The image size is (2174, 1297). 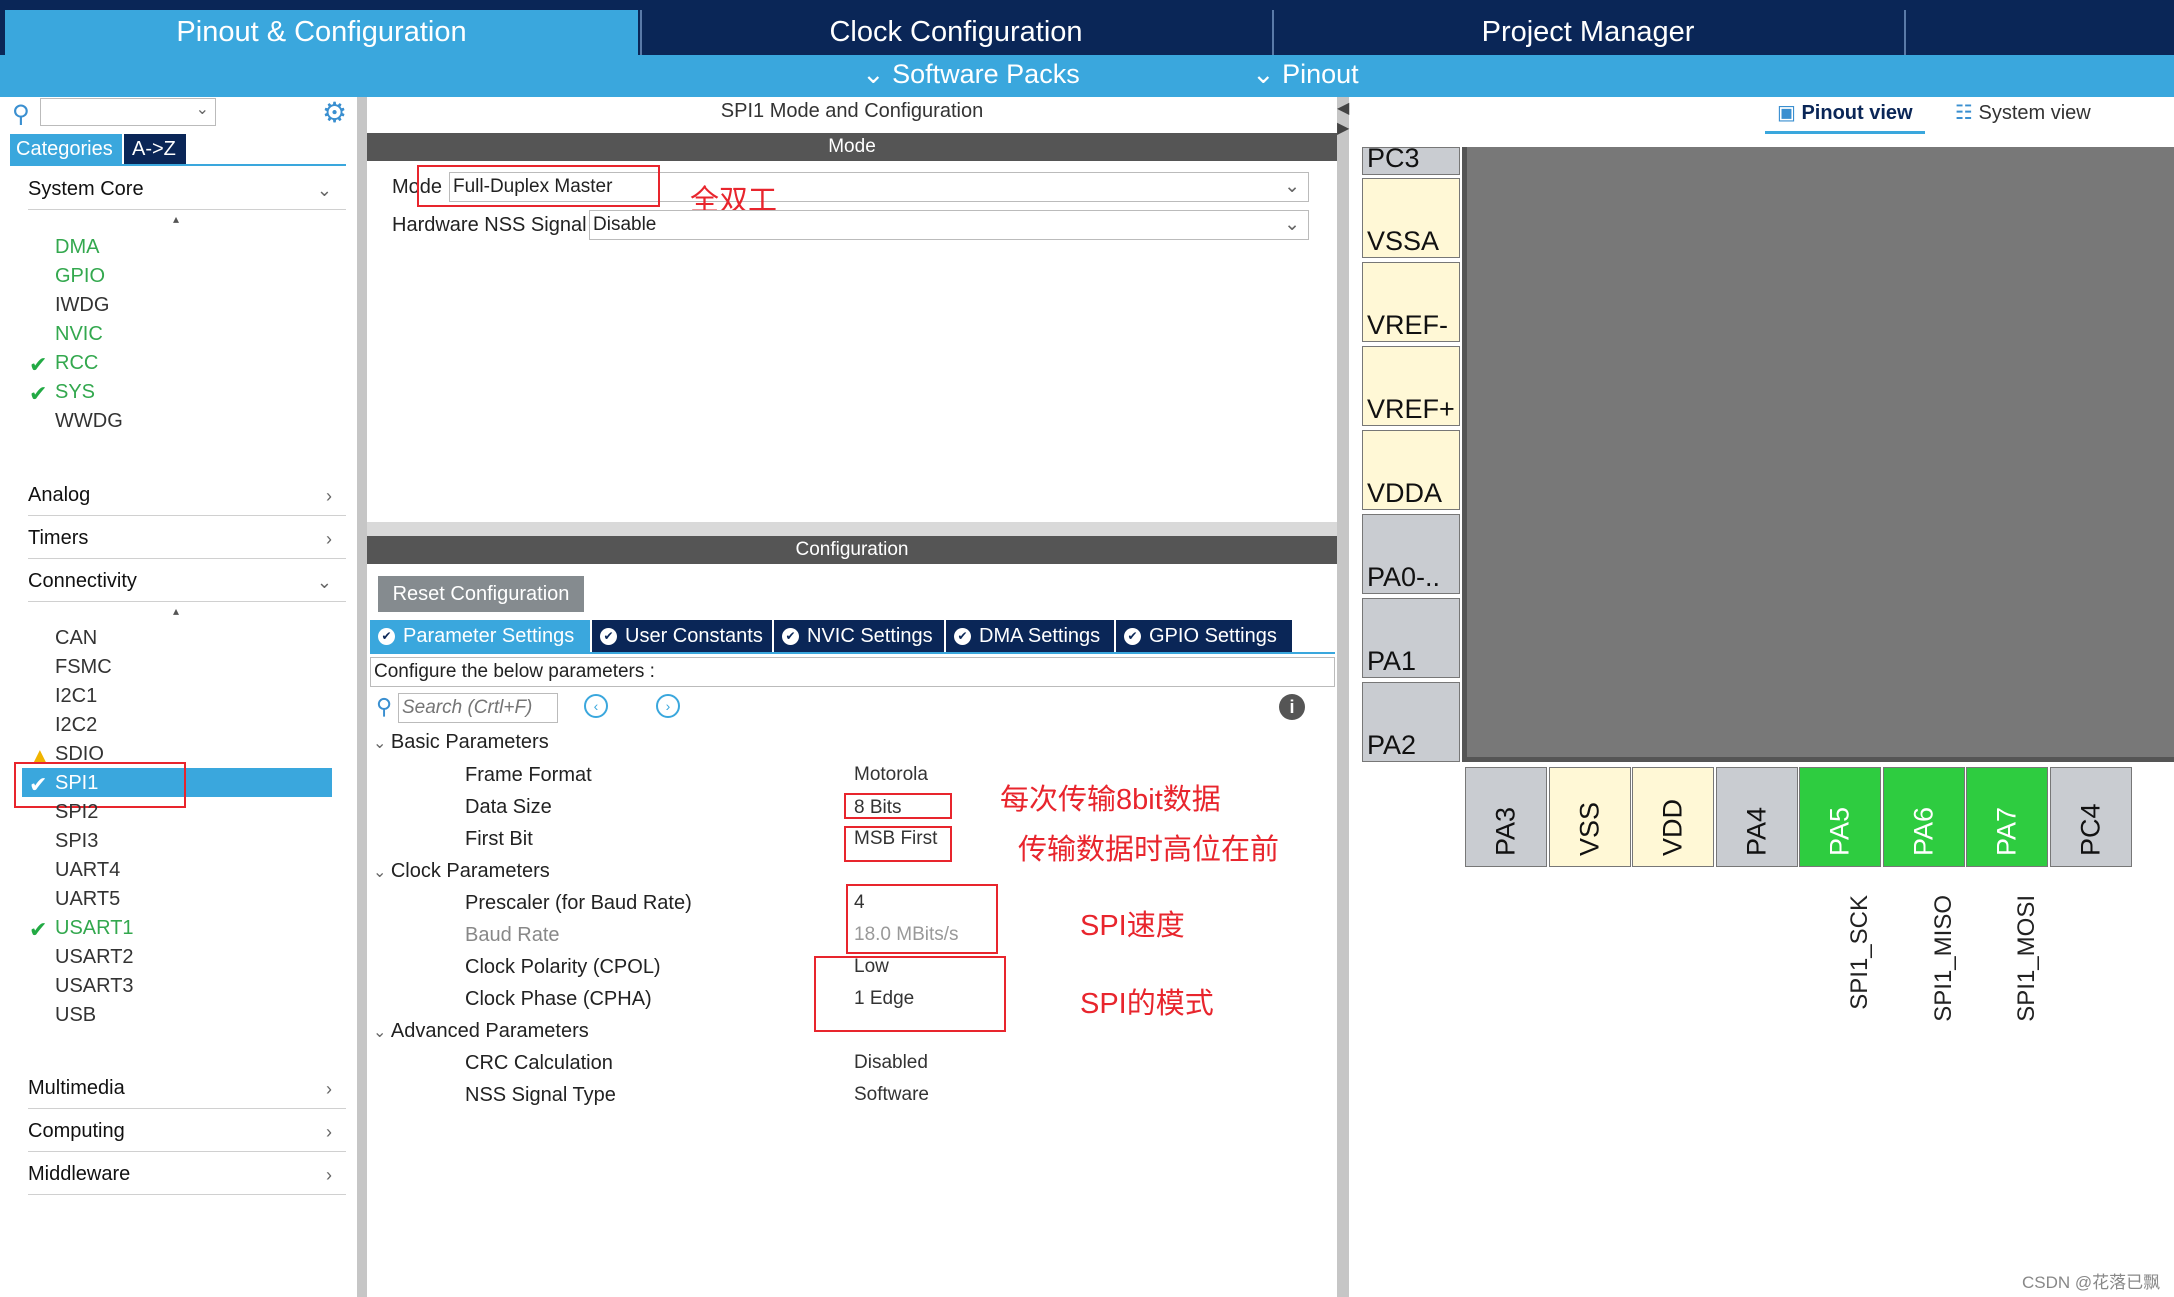 I want to click on section-basic-parameters: ⌄ Basic Parameters, so click(x=461, y=742).